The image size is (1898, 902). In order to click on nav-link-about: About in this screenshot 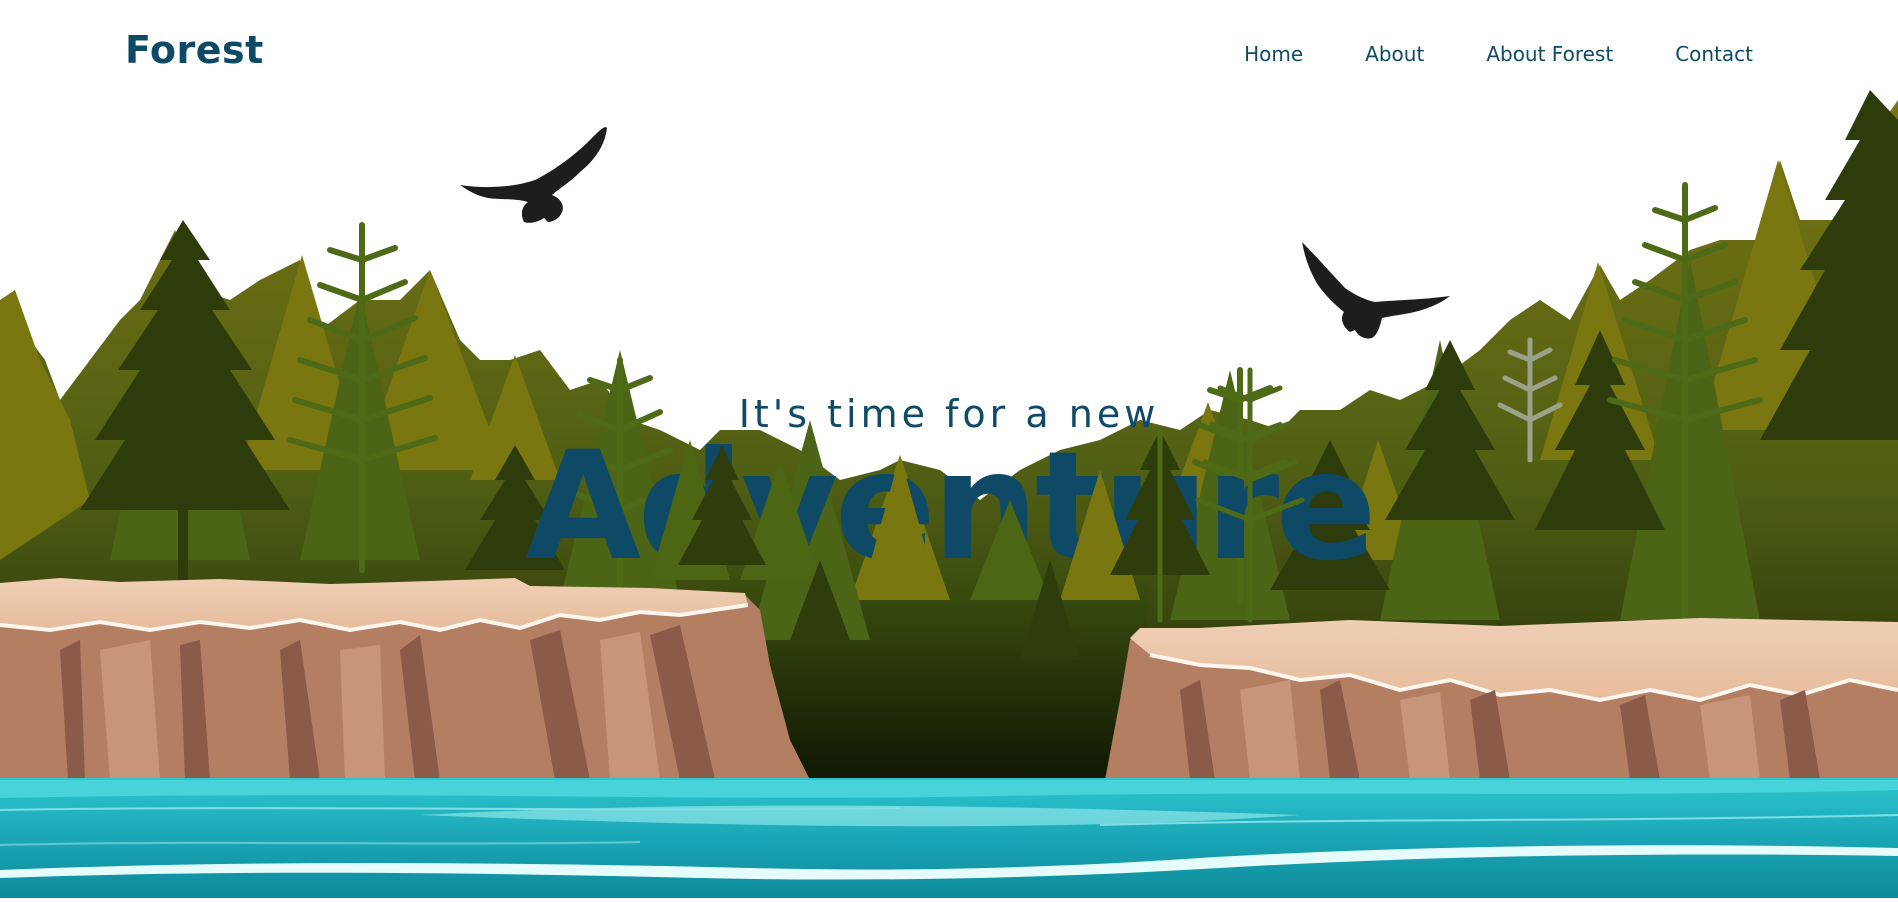, I will do `click(1394, 54)`.